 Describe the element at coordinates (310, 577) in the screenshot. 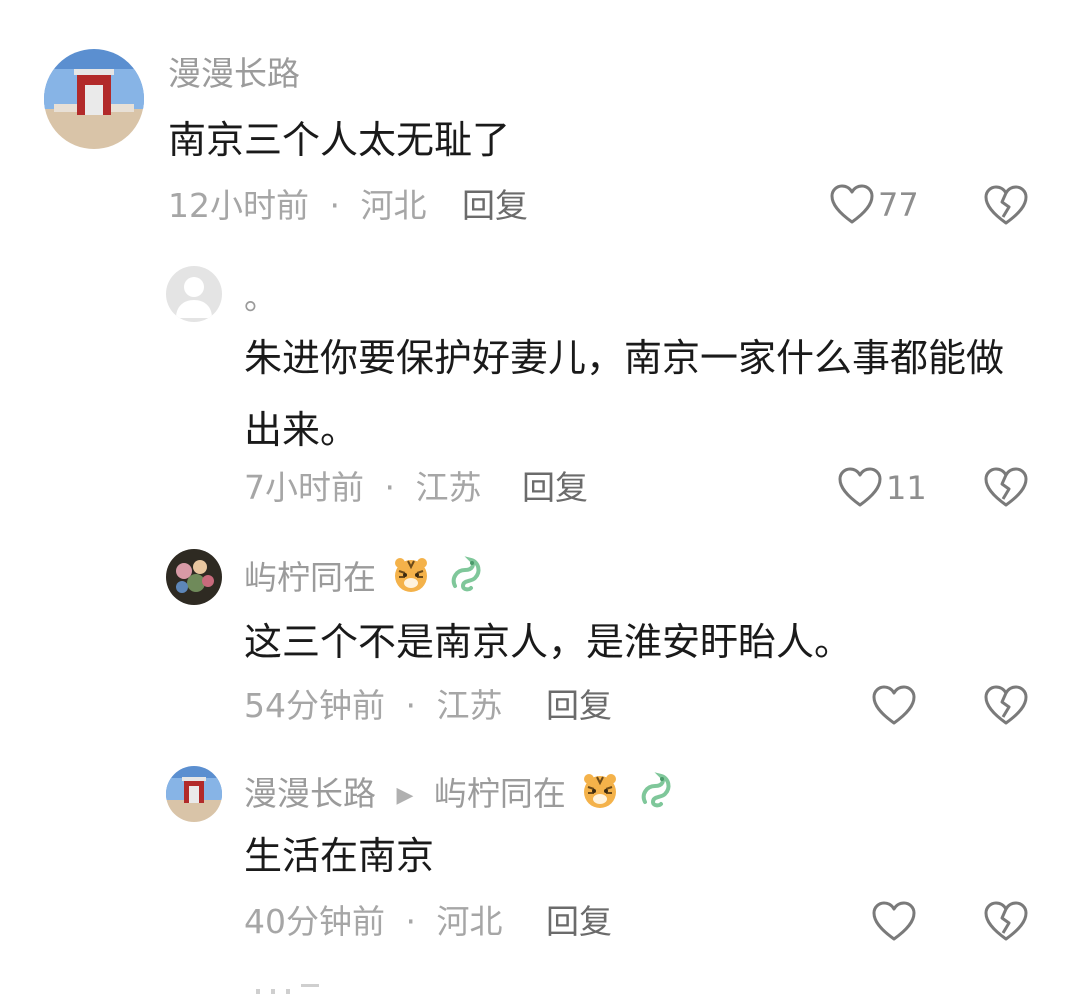

I see `username-text: 屿柠同在` at that location.